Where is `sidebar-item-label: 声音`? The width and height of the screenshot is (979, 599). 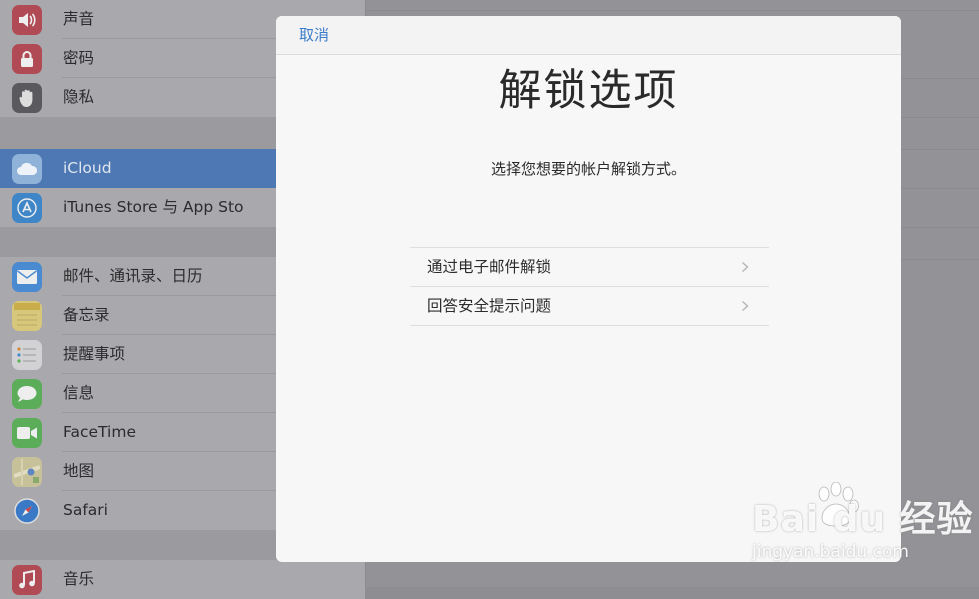 sidebar-item-label: 声音 is located at coordinates (79, 19).